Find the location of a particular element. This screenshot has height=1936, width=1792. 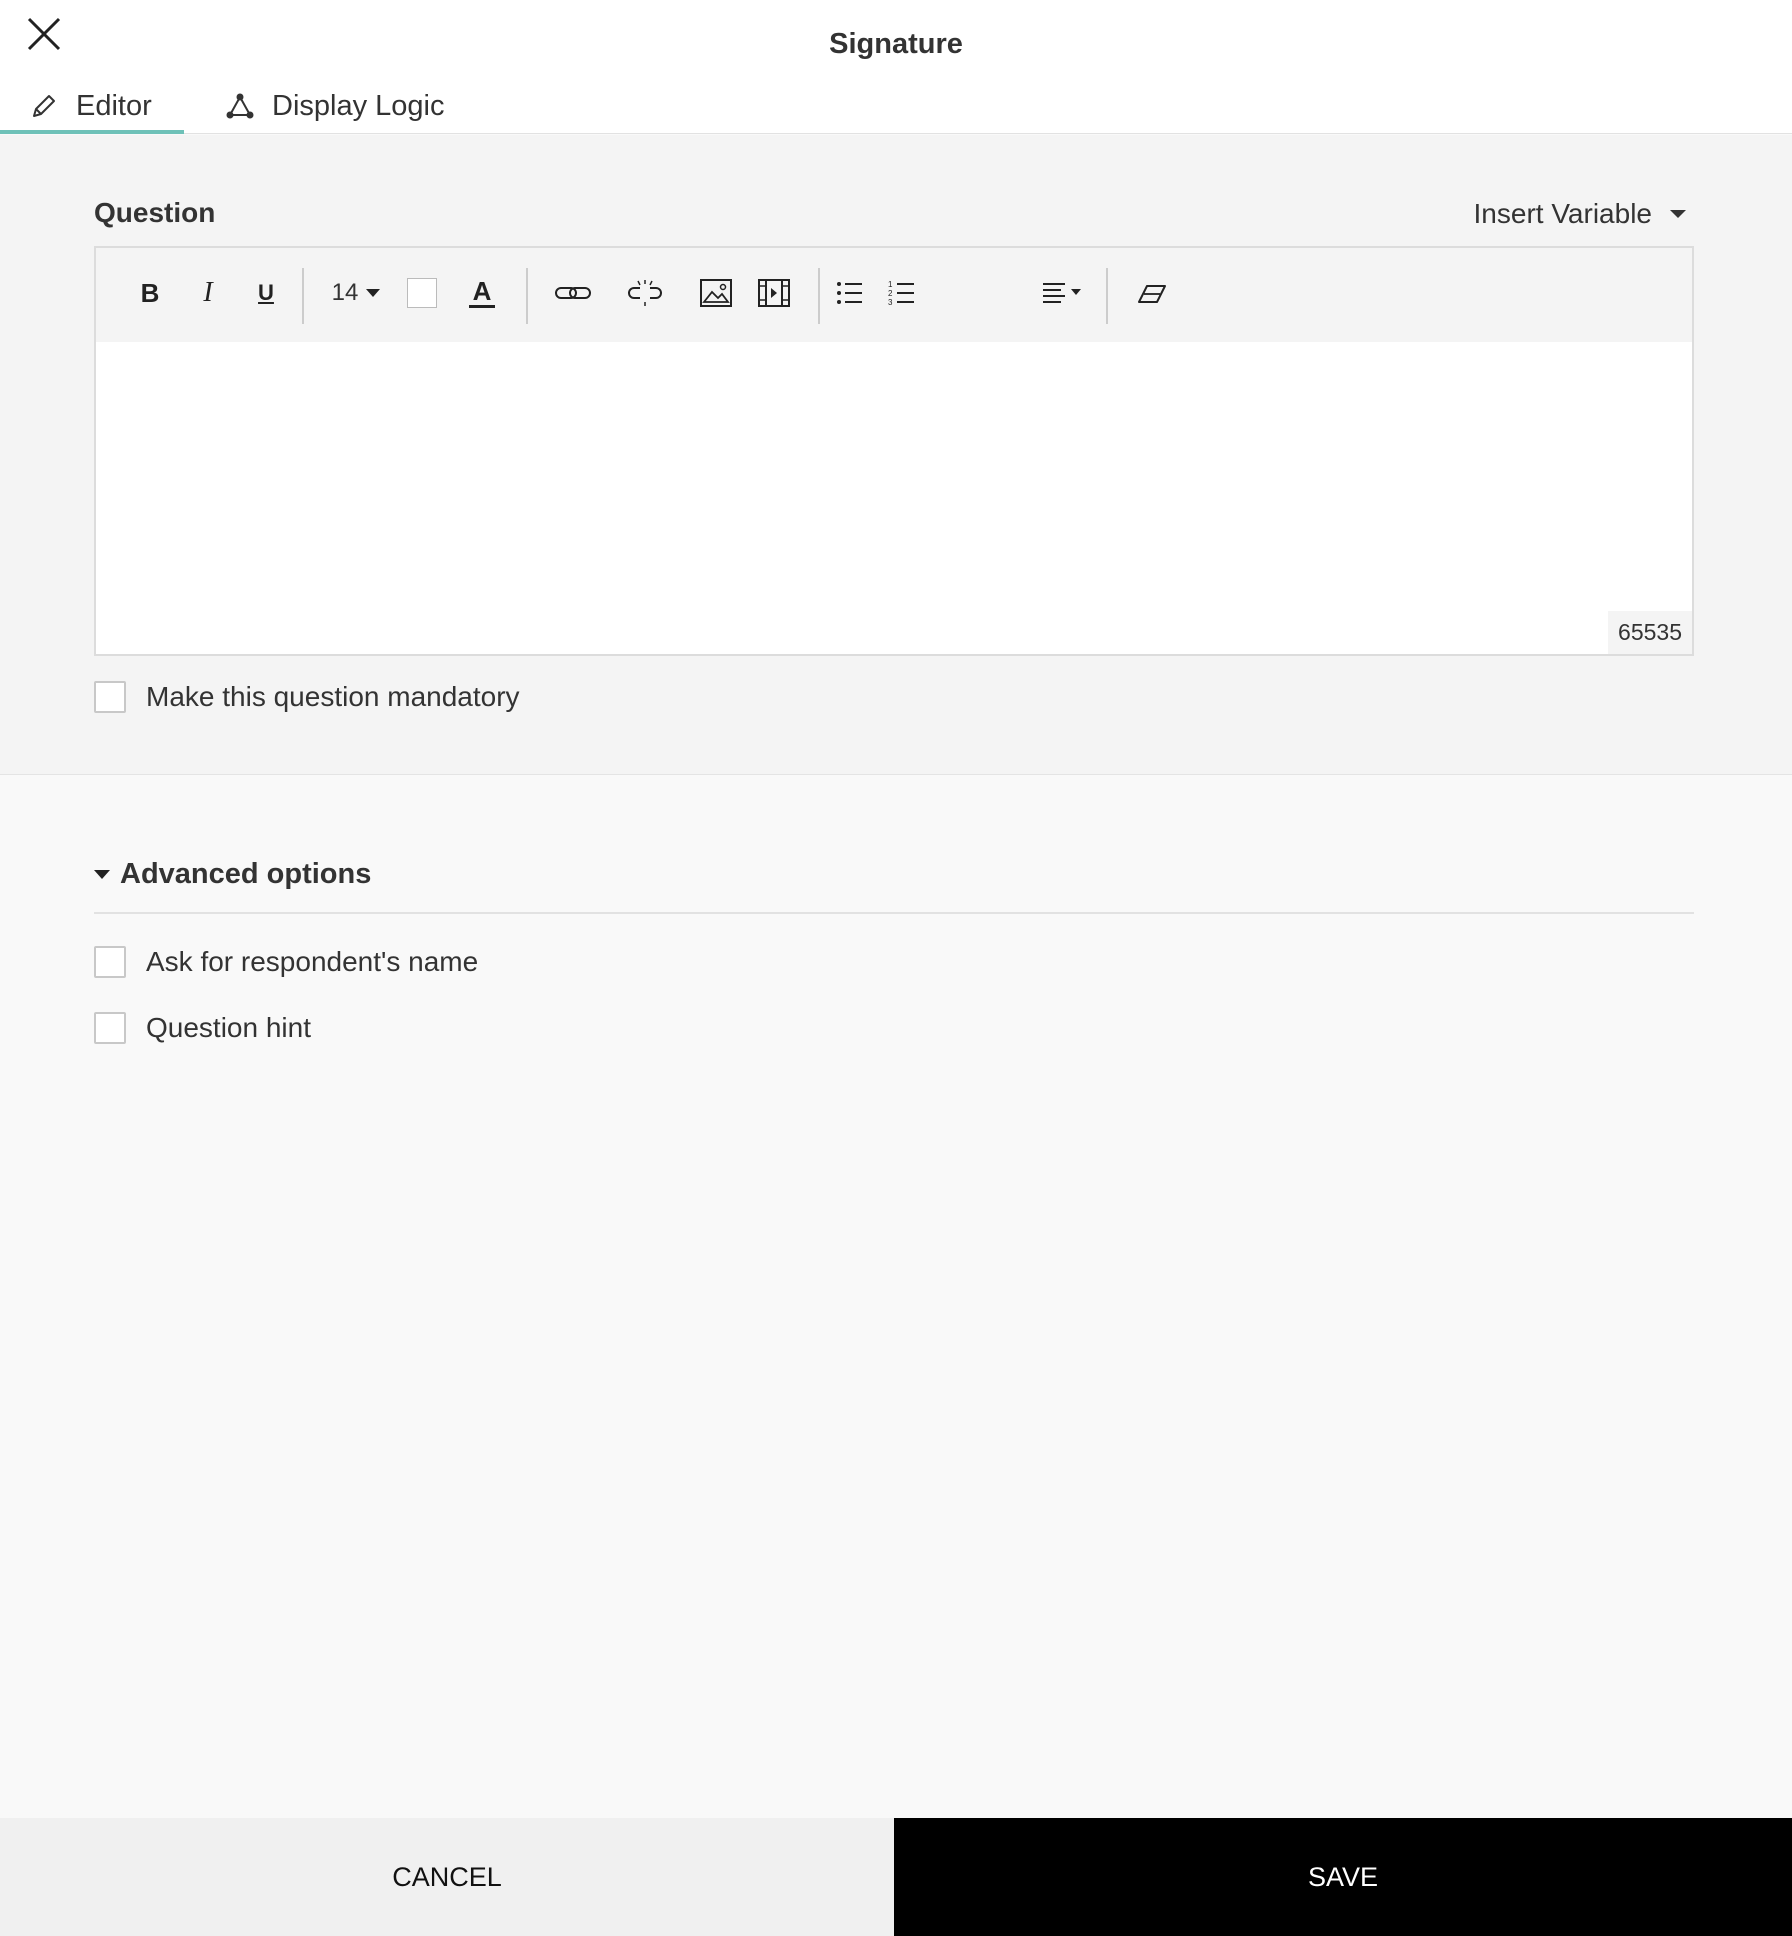

align-left-icon is located at coordinates (1062, 293).